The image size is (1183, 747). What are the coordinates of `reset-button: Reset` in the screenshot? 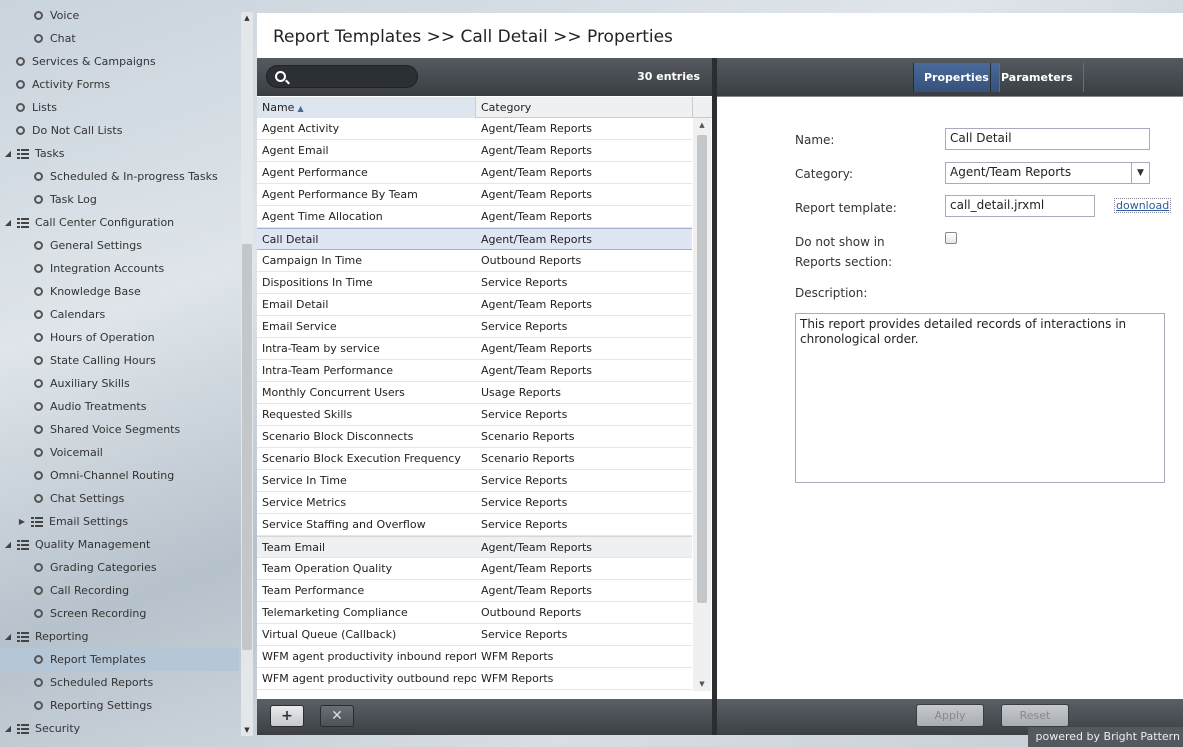 It's located at (1035, 715).